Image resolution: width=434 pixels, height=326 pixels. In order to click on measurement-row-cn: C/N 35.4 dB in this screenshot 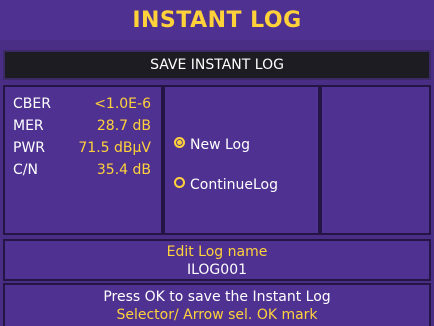, I will do `click(85, 170)`.